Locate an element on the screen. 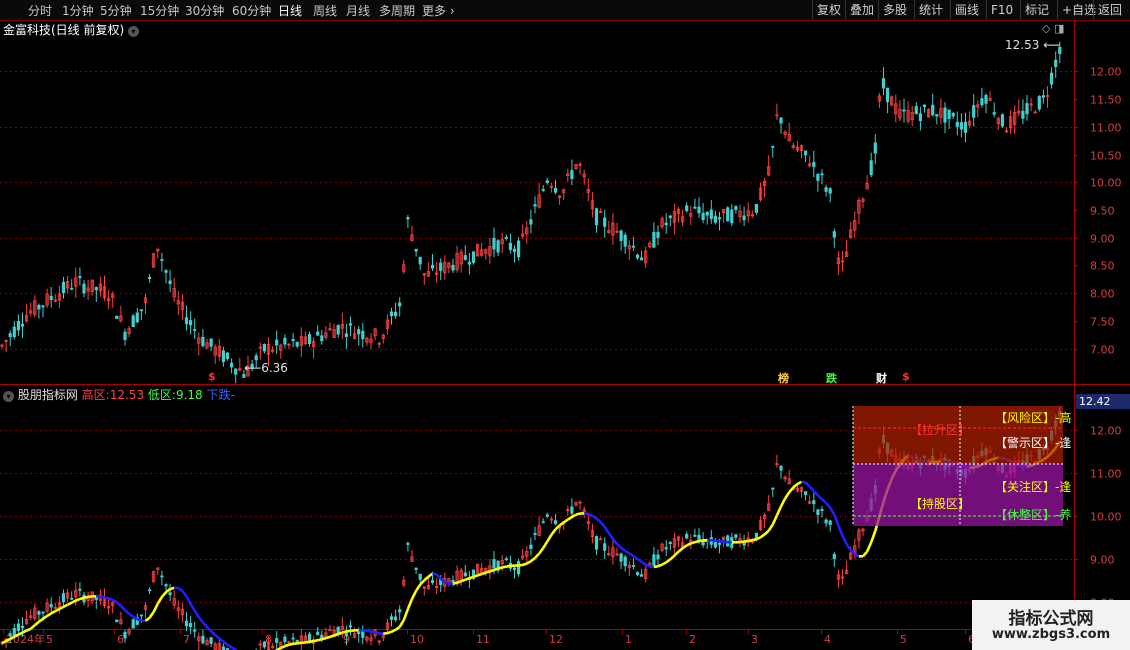  x-axis-label: 4 is located at coordinates (827, 639).